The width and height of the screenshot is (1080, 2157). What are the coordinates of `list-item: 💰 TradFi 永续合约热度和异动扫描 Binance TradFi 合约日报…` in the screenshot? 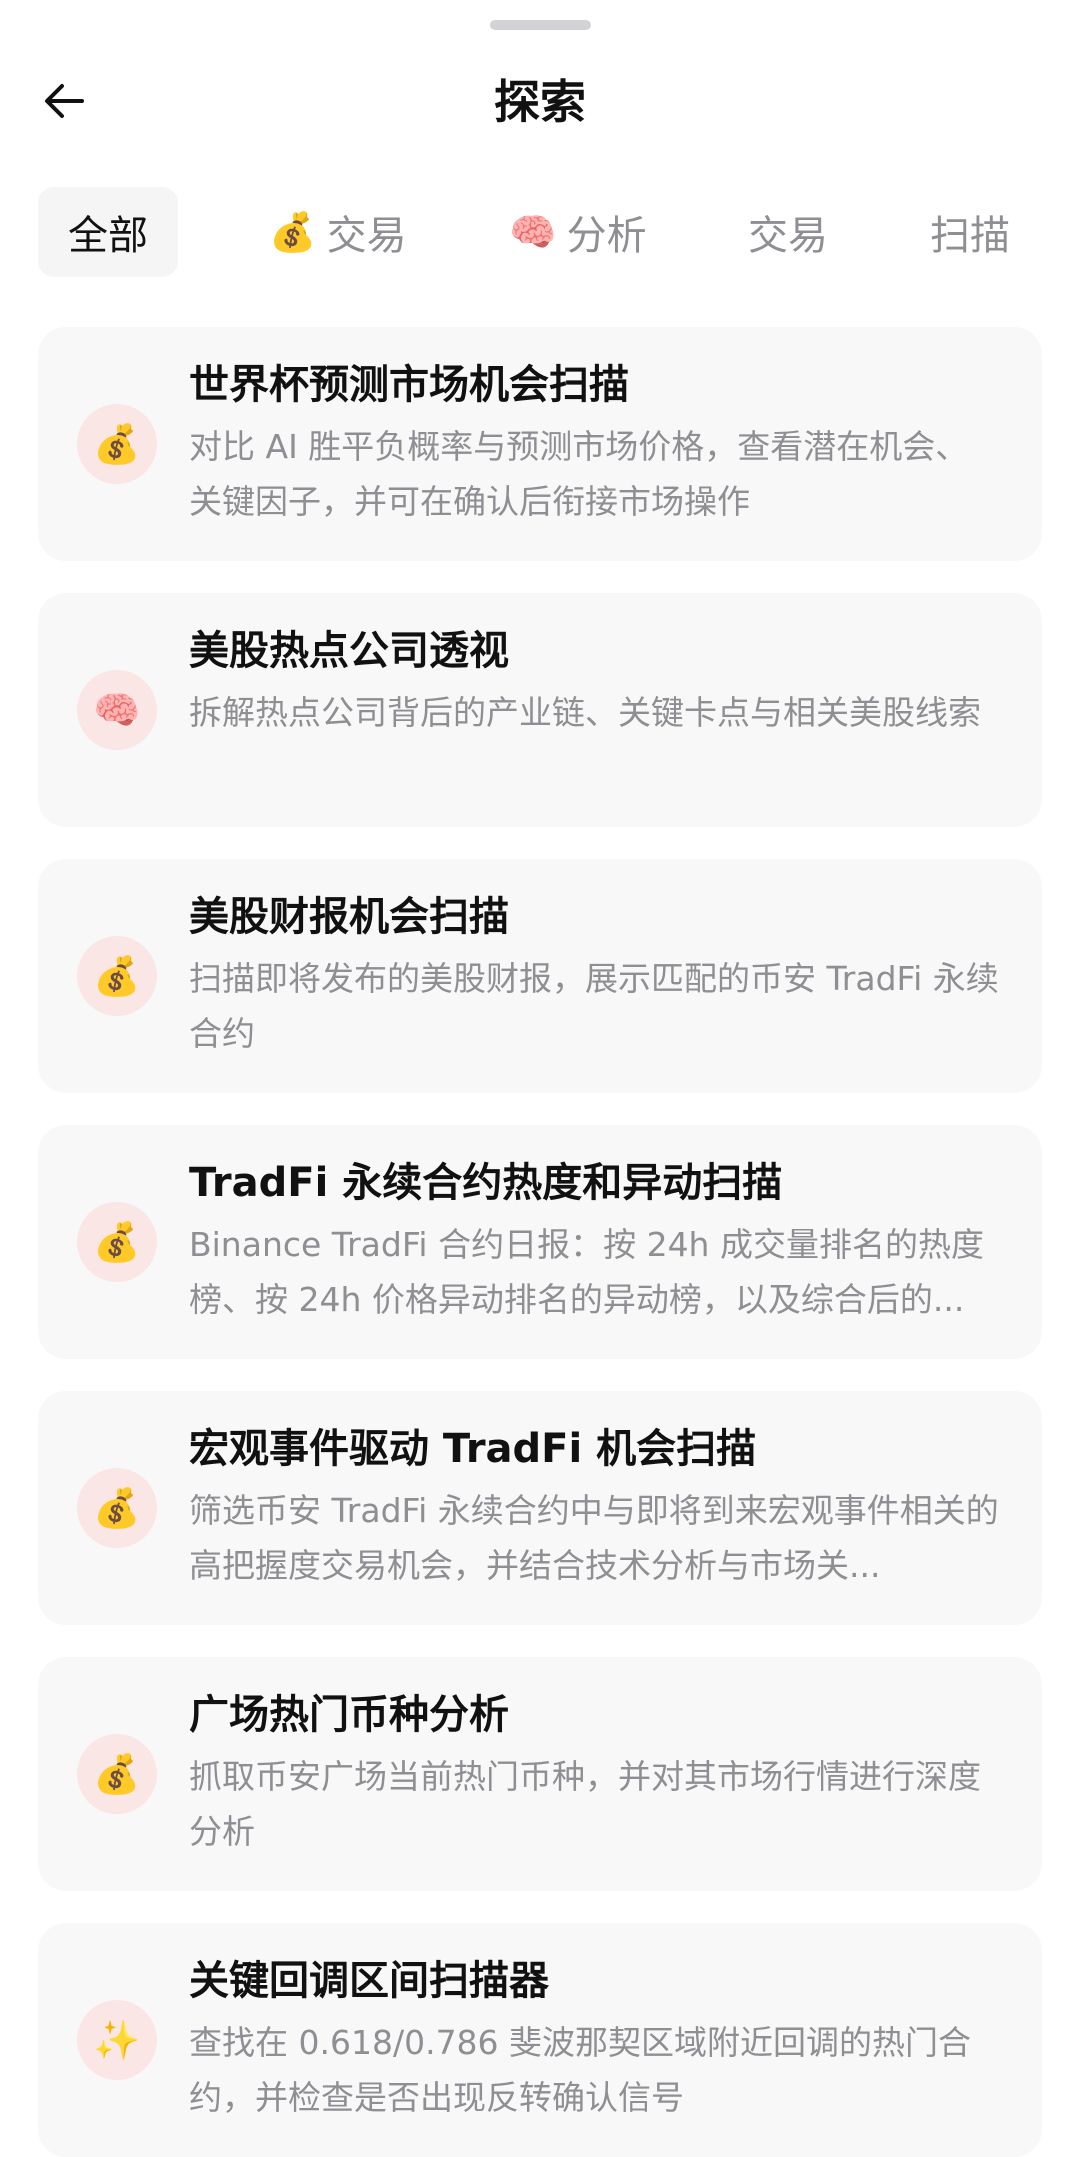 It's located at (540, 1242).